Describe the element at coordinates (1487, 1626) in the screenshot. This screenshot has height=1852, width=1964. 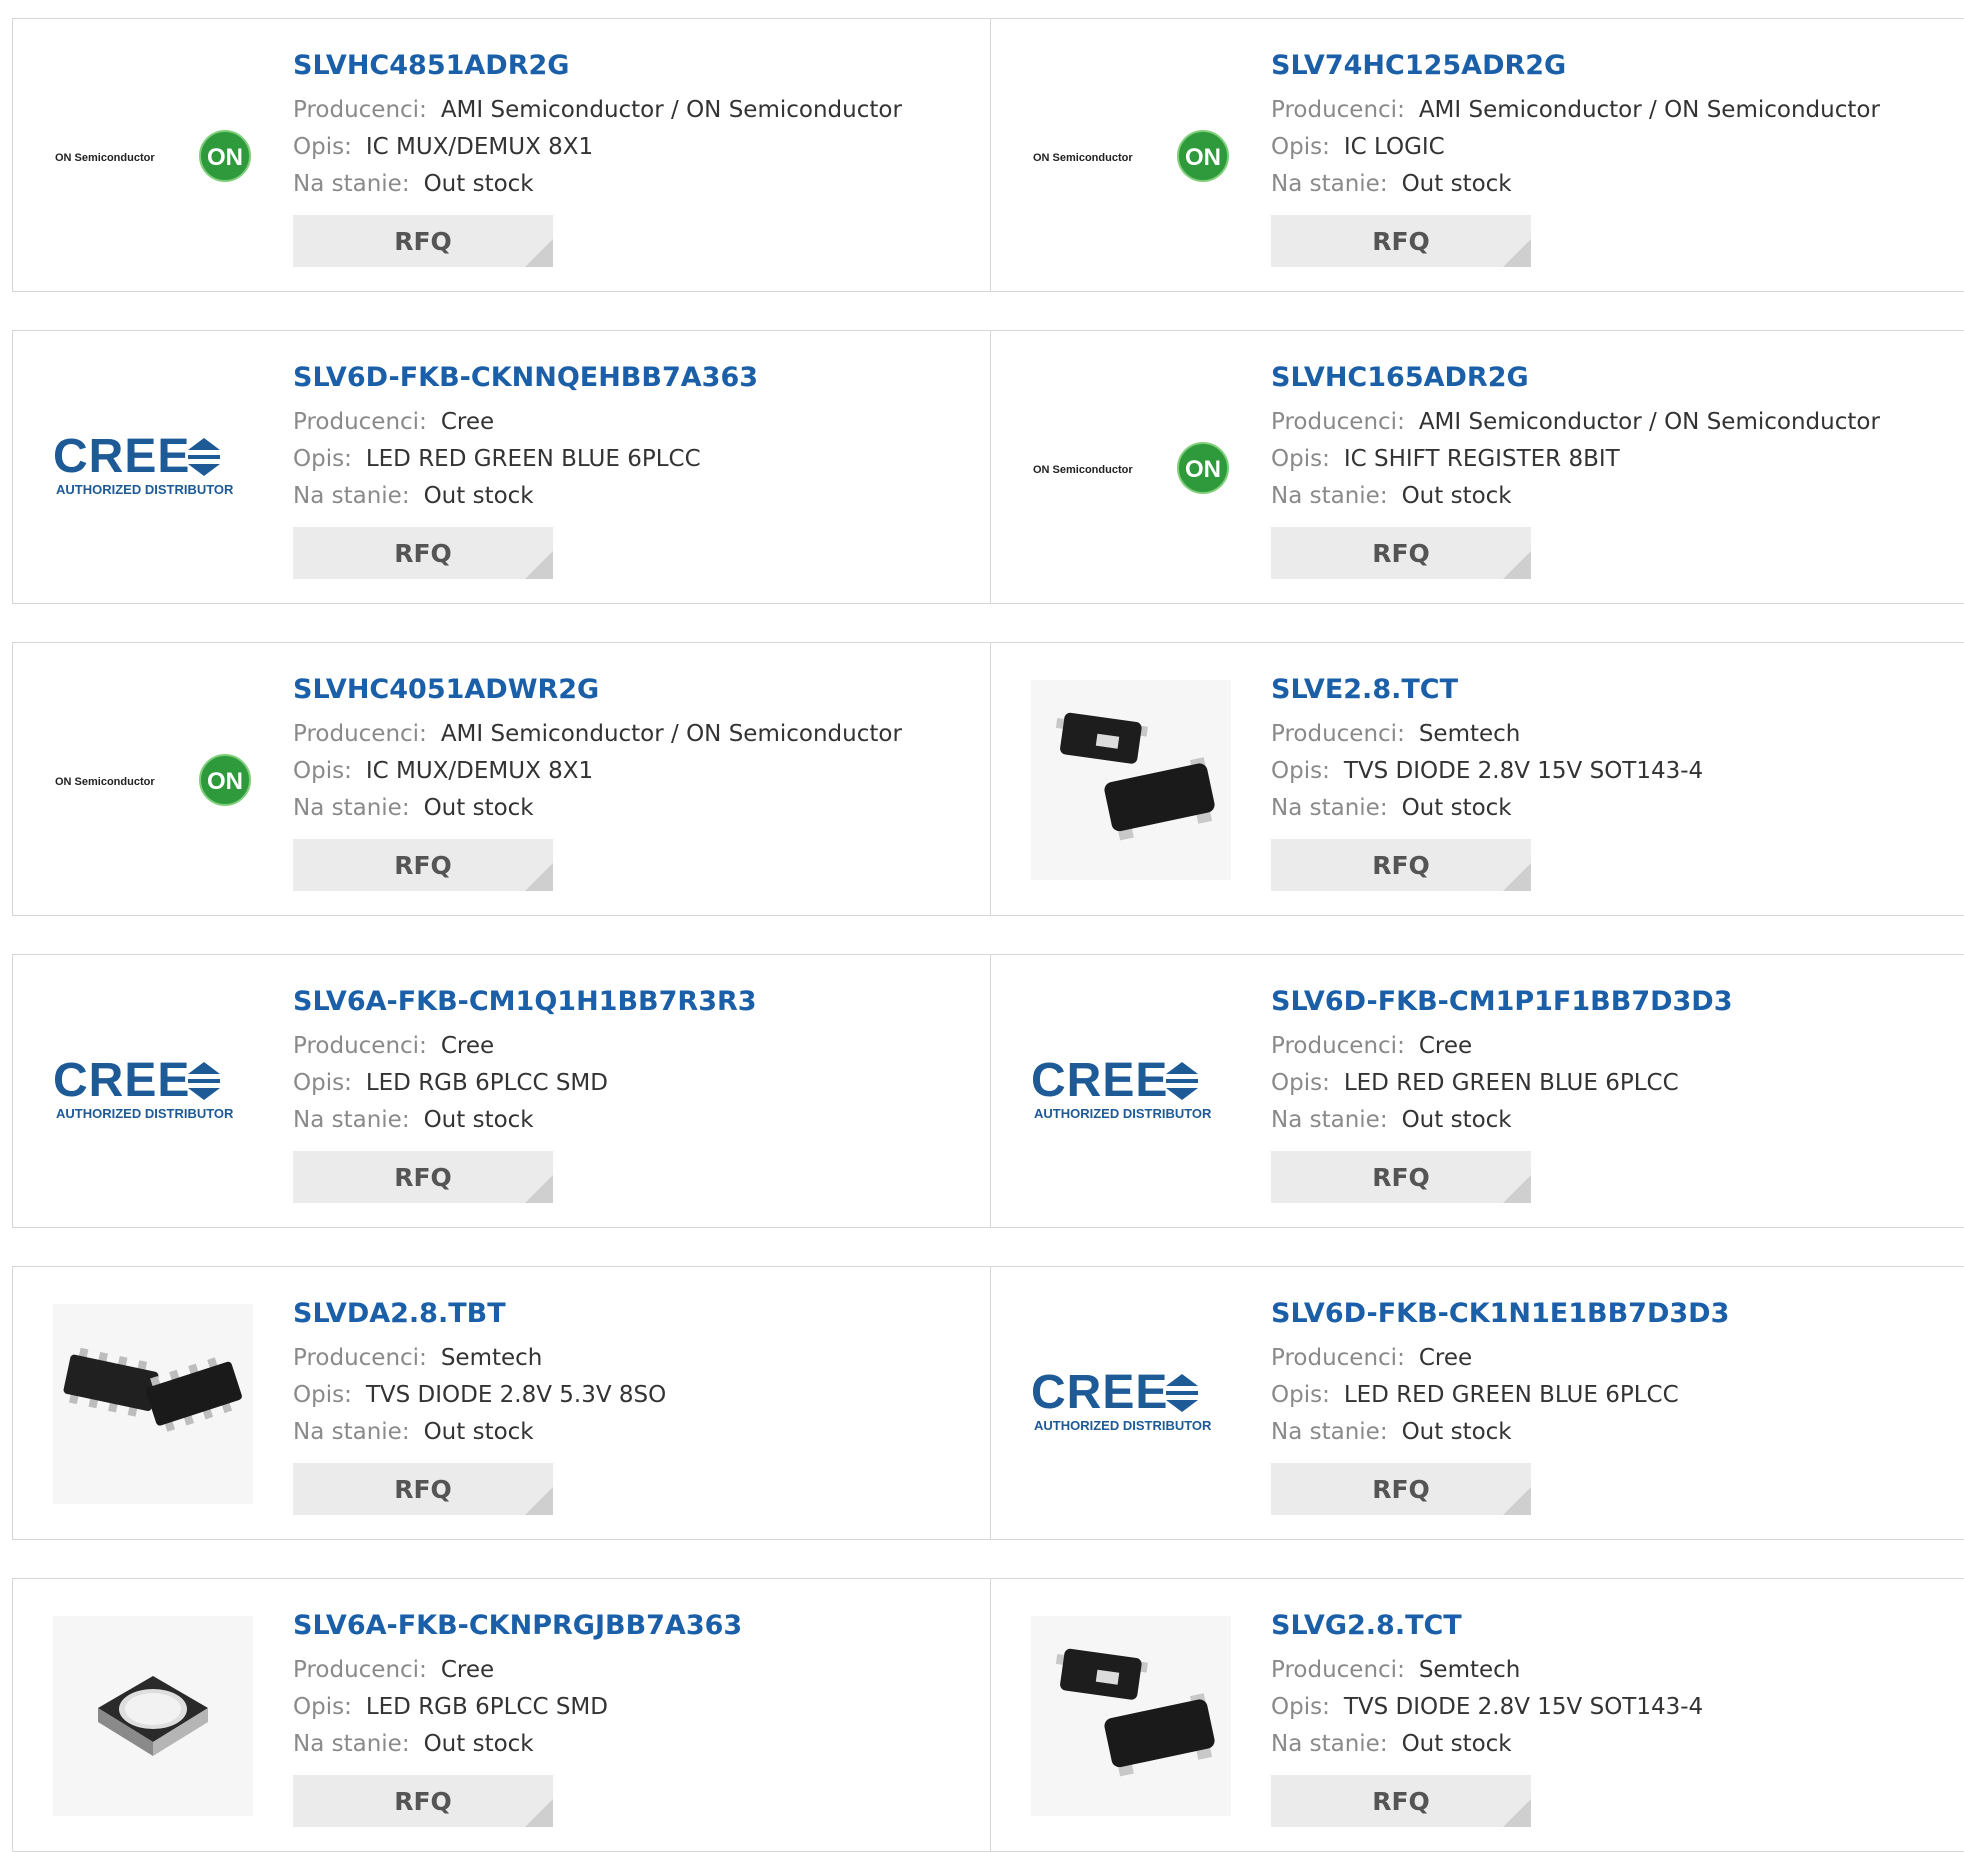
I see `part-number-link: SLVG2.8.TCT` at that location.